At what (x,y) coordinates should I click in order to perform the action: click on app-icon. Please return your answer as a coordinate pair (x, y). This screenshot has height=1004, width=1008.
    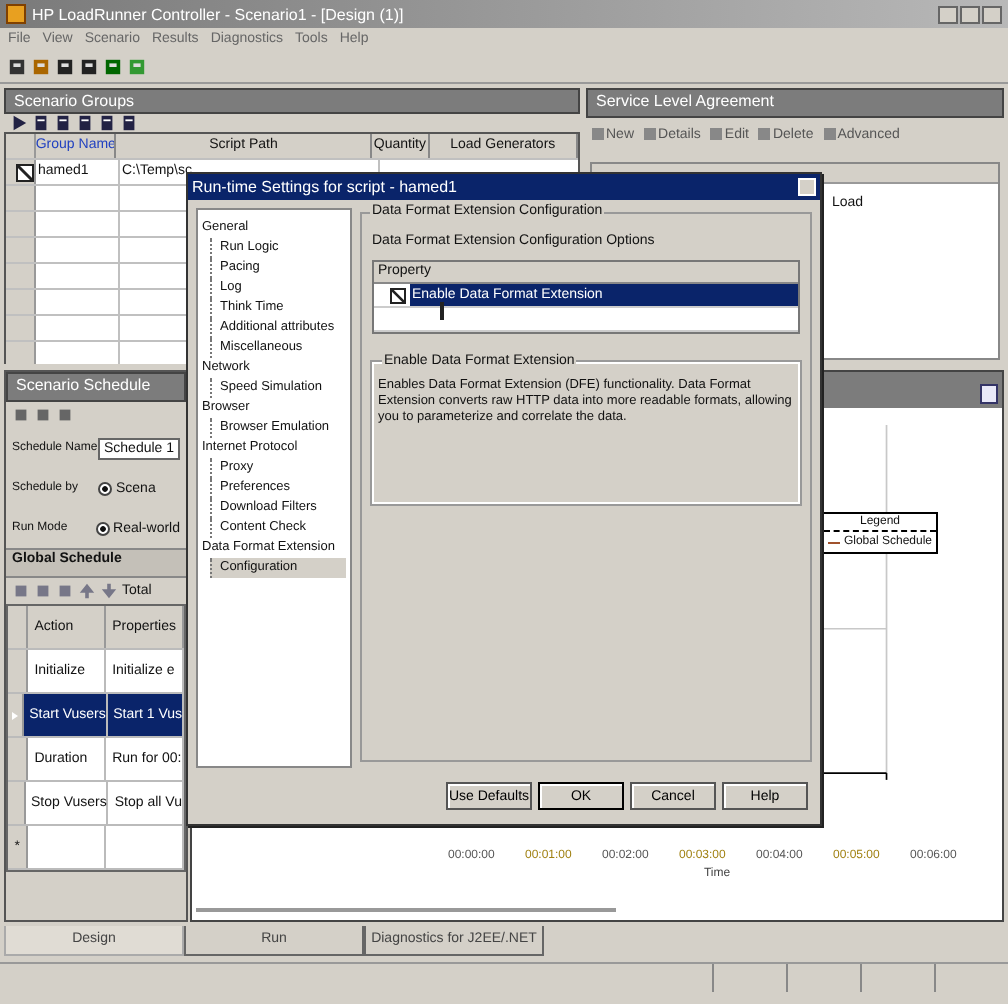
    Looking at the image, I should click on (16, 14).